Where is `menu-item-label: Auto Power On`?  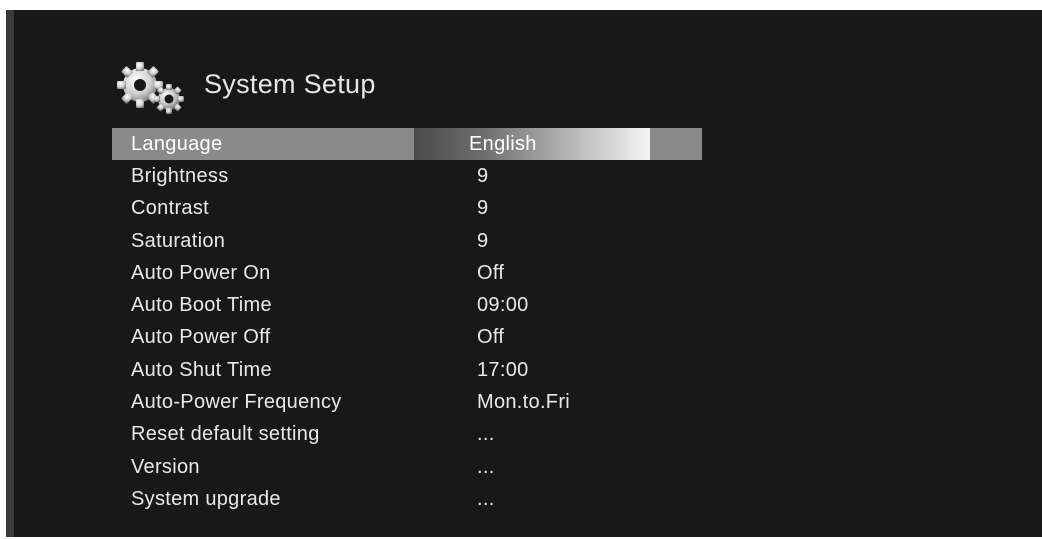
menu-item-label: Auto Power On is located at coordinates (201, 272).